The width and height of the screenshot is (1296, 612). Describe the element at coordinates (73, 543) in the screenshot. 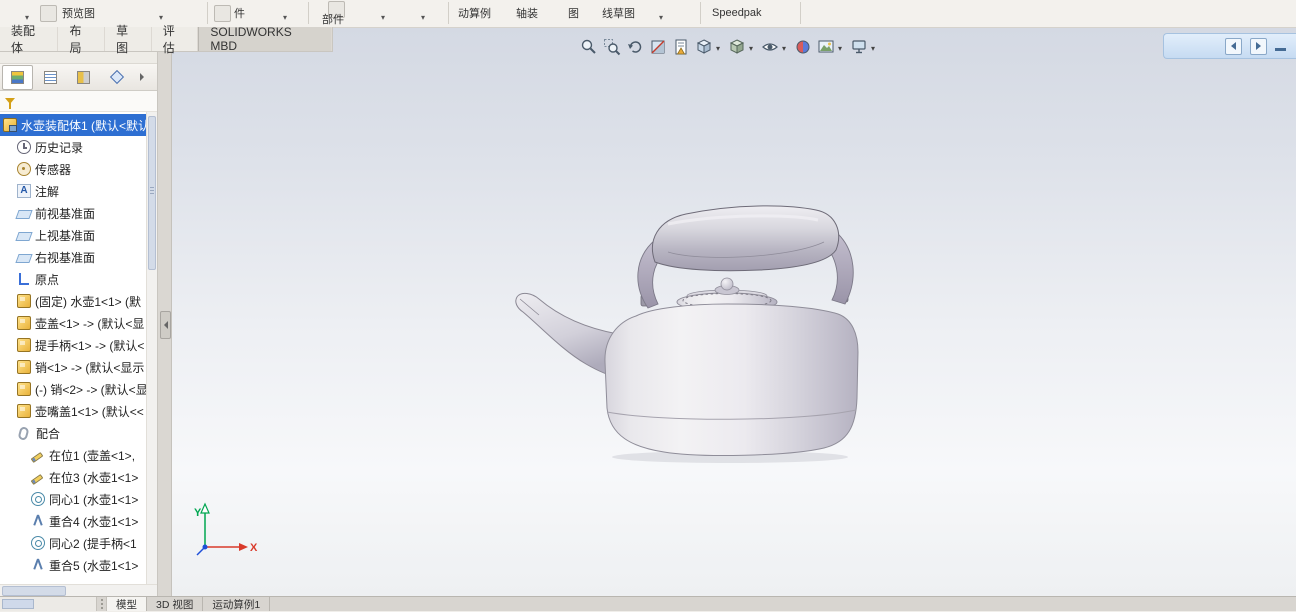

I see `tree-item-mate-concentric2: 同心2 (提手柄<1` at that location.